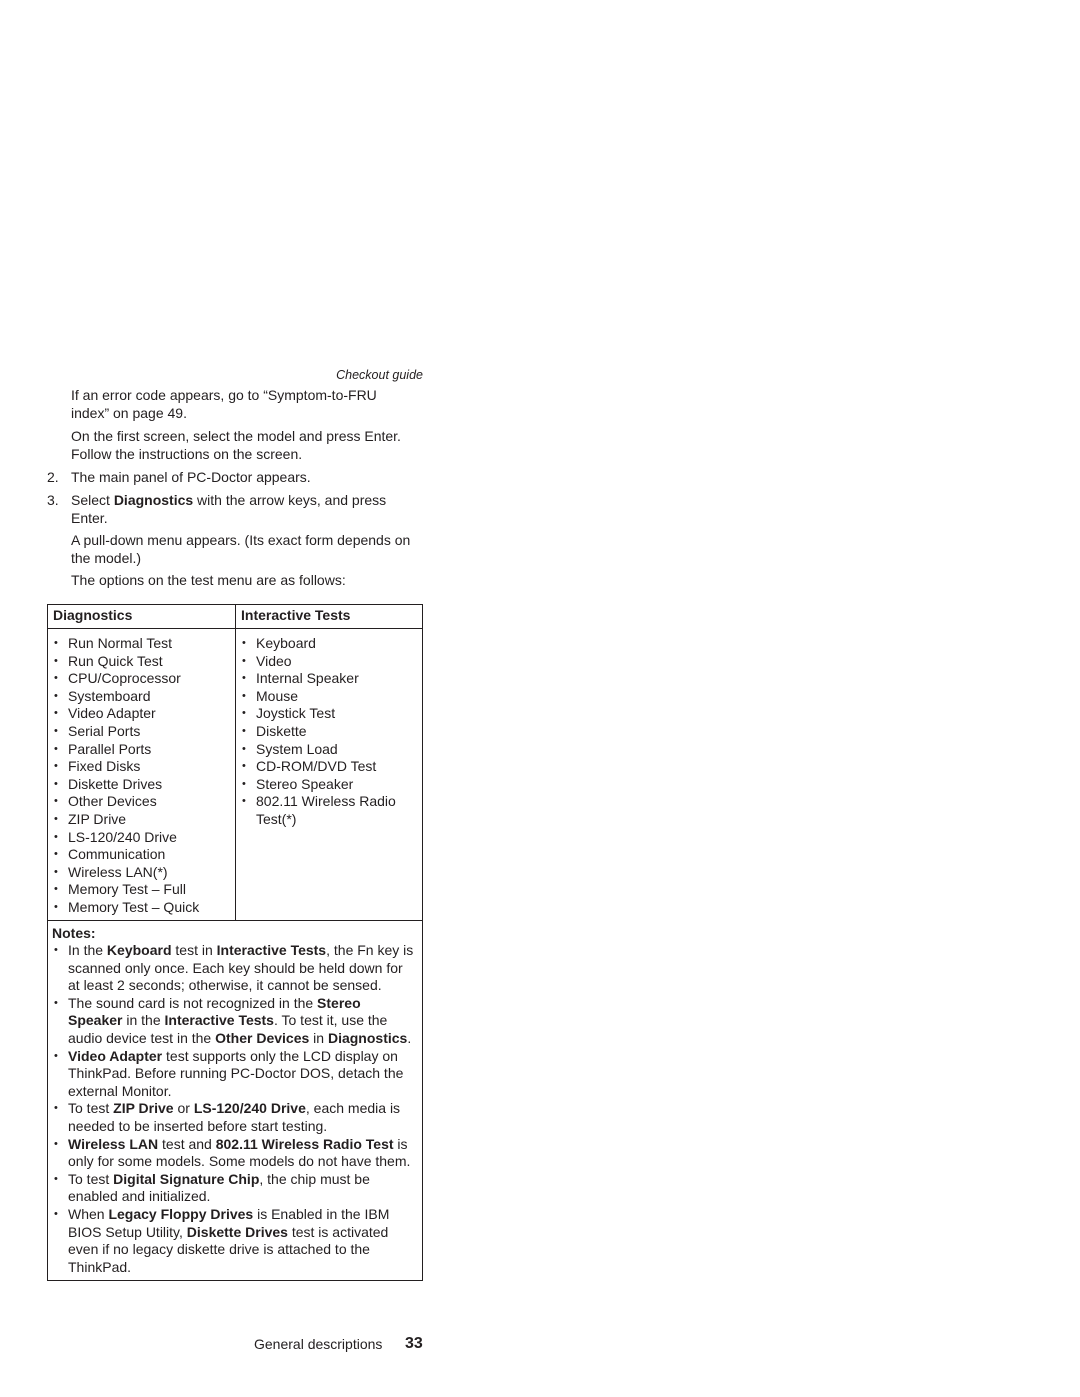 Image resolution: width=1080 pixels, height=1397 pixels. I want to click on list-item: Memory Test – Full, so click(141, 890).